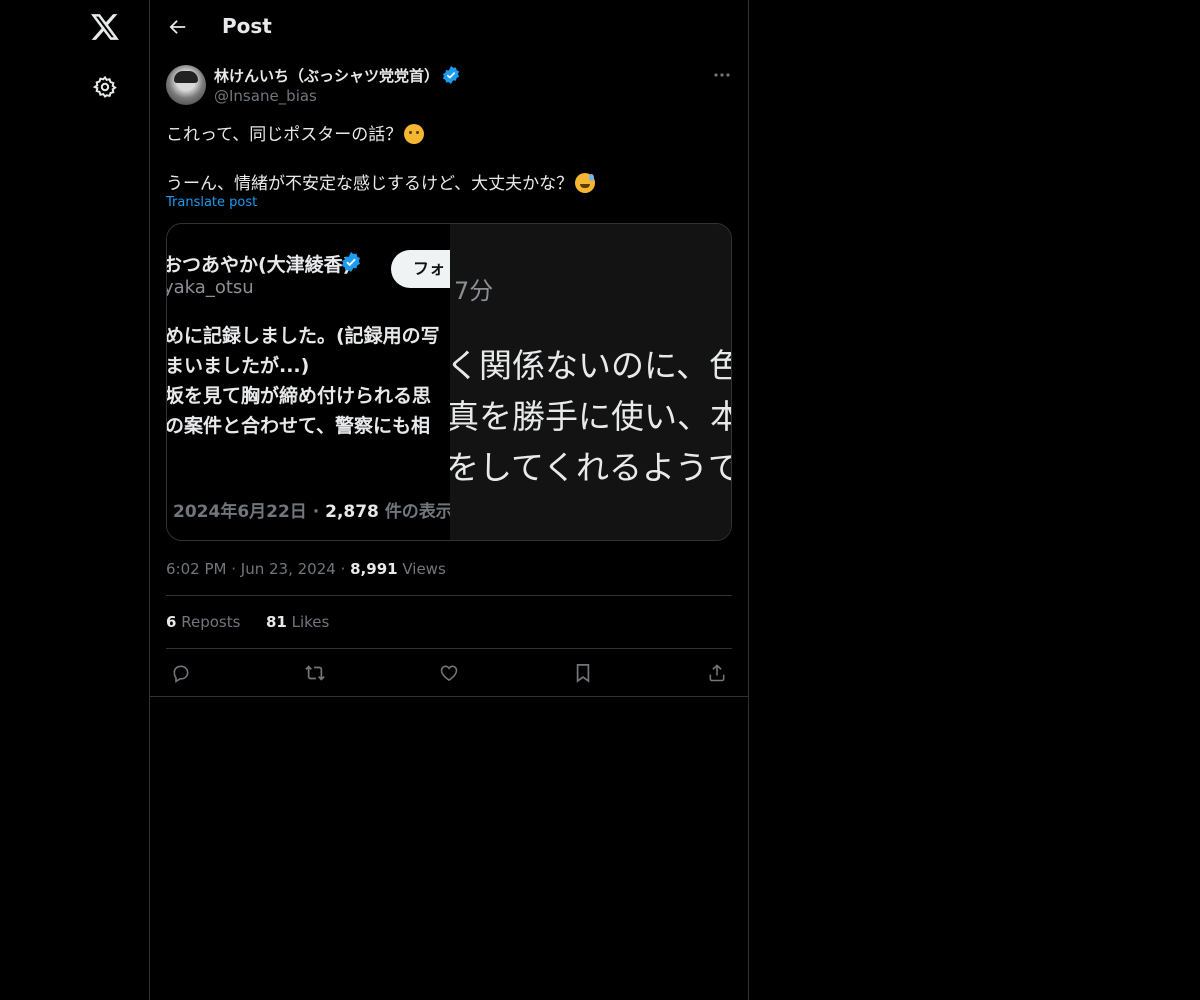 This screenshot has height=1000, width=1200. I want to click on post-date: Jun 23, 2024, so click(288, 569).